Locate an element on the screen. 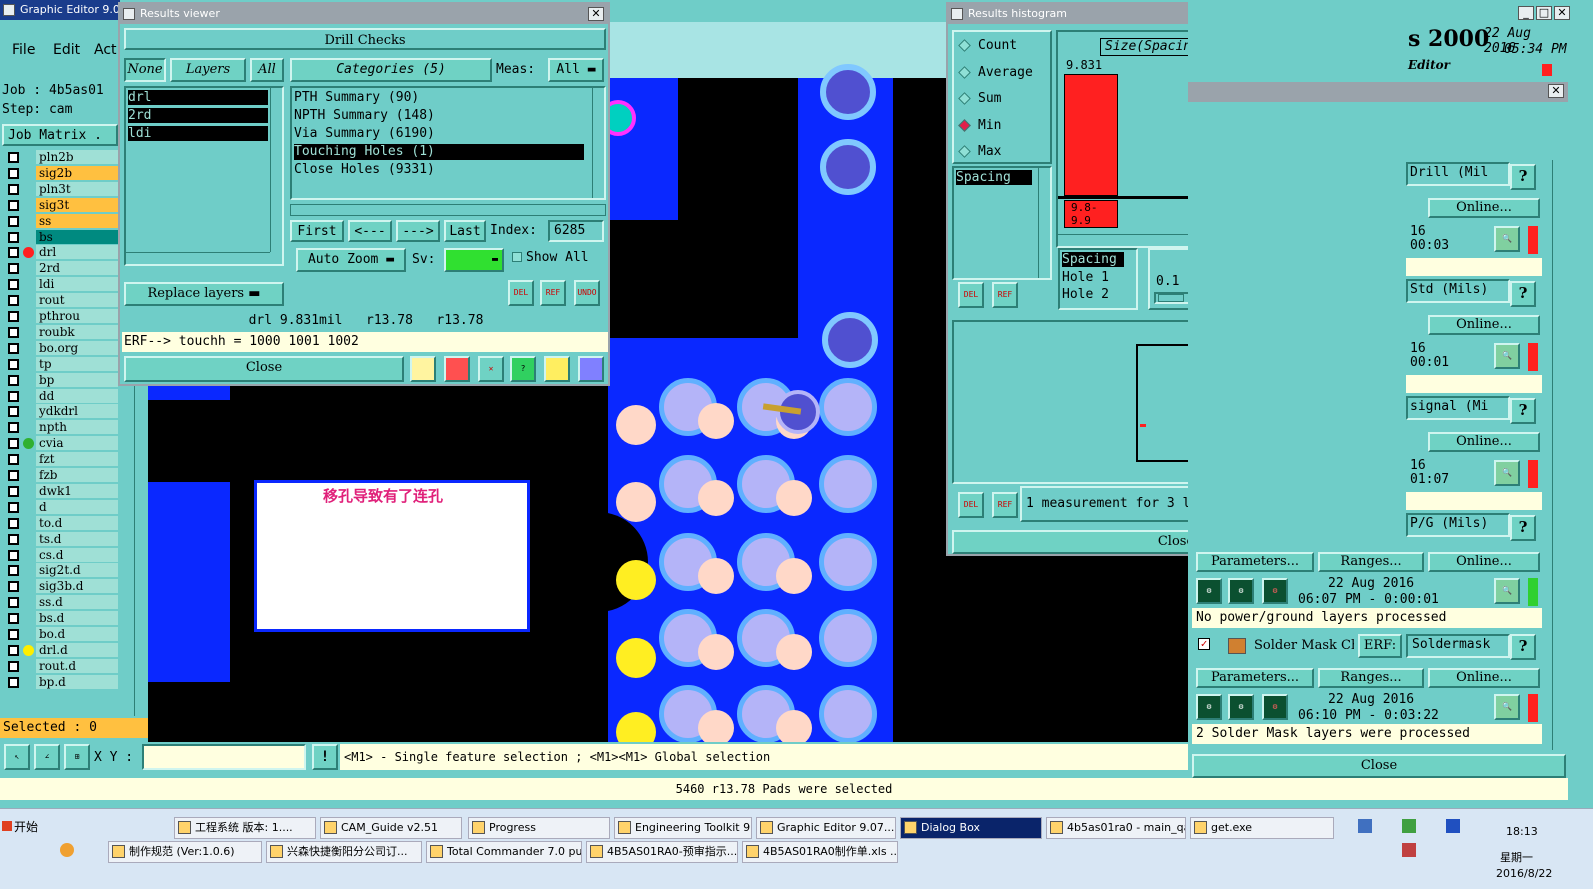  table-row: Hole 2 is located at coordinates (1085, 294).